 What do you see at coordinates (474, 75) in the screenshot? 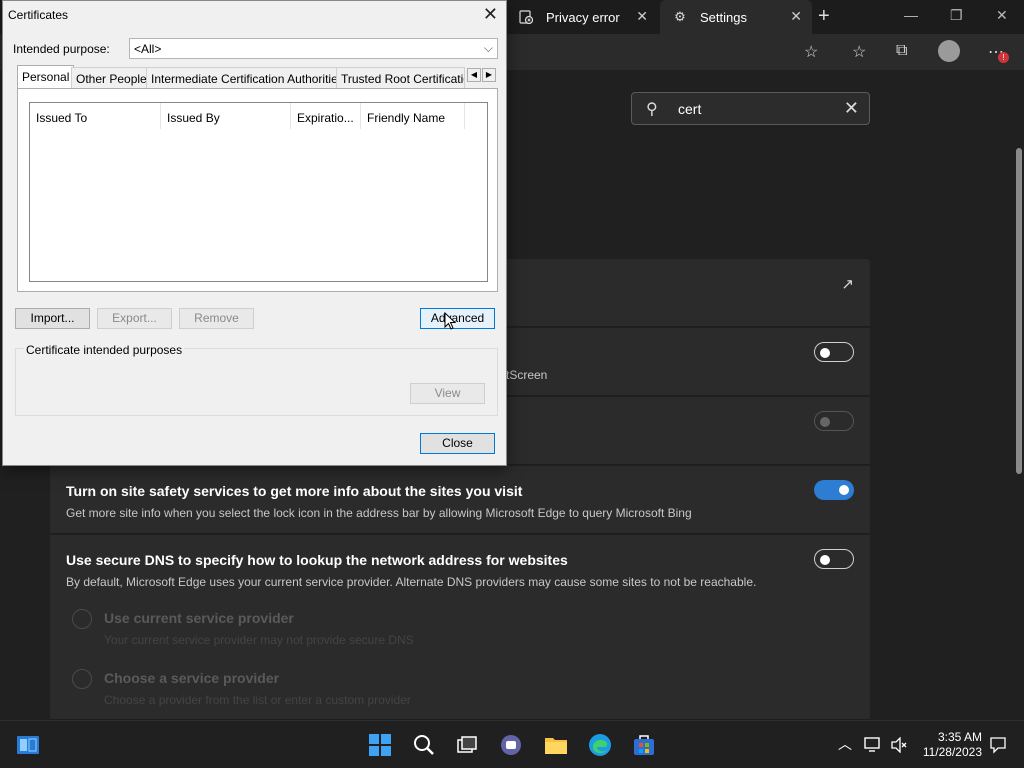
I see `tab-scroll-left-icon: ◀` at bounding box center [474, 75].